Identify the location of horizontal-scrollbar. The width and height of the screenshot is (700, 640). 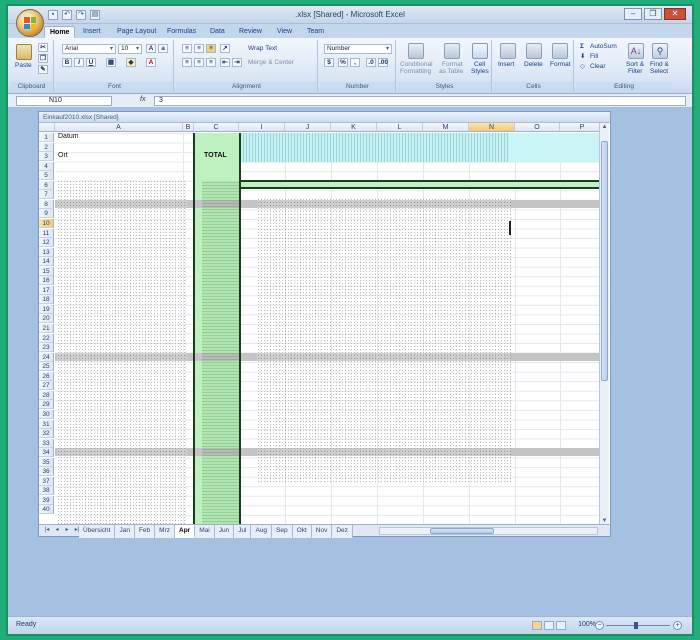
(488, 531).